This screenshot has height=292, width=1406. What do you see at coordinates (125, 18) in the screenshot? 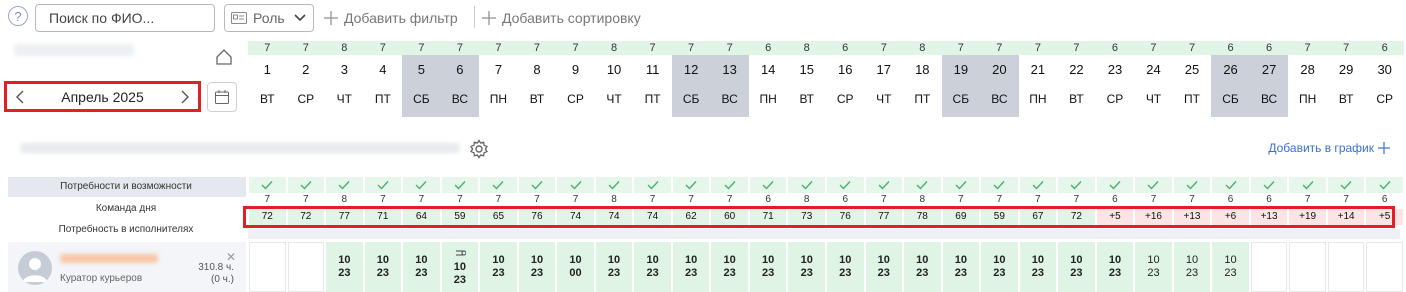
I see `search-input` at bounding box center [125, 18].